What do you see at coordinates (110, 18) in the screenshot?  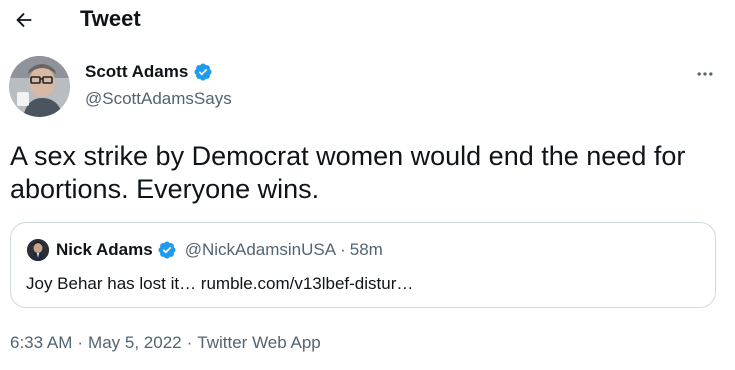 I see `page-title: Tweet` at bounding box center [110, 18].